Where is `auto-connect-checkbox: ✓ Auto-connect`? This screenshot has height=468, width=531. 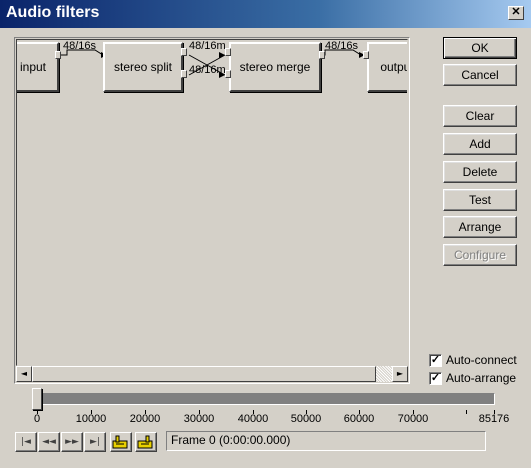
auto-connect-checkbox: ✓ Auto-connect is located at coordinates (473, 360).